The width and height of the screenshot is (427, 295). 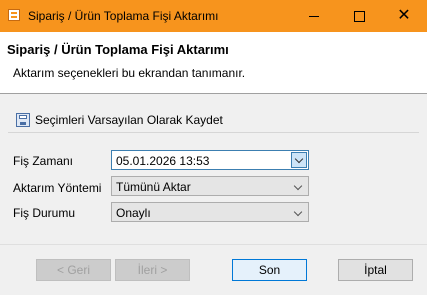 I want to click on app-icon, so click(x=14, y=15).